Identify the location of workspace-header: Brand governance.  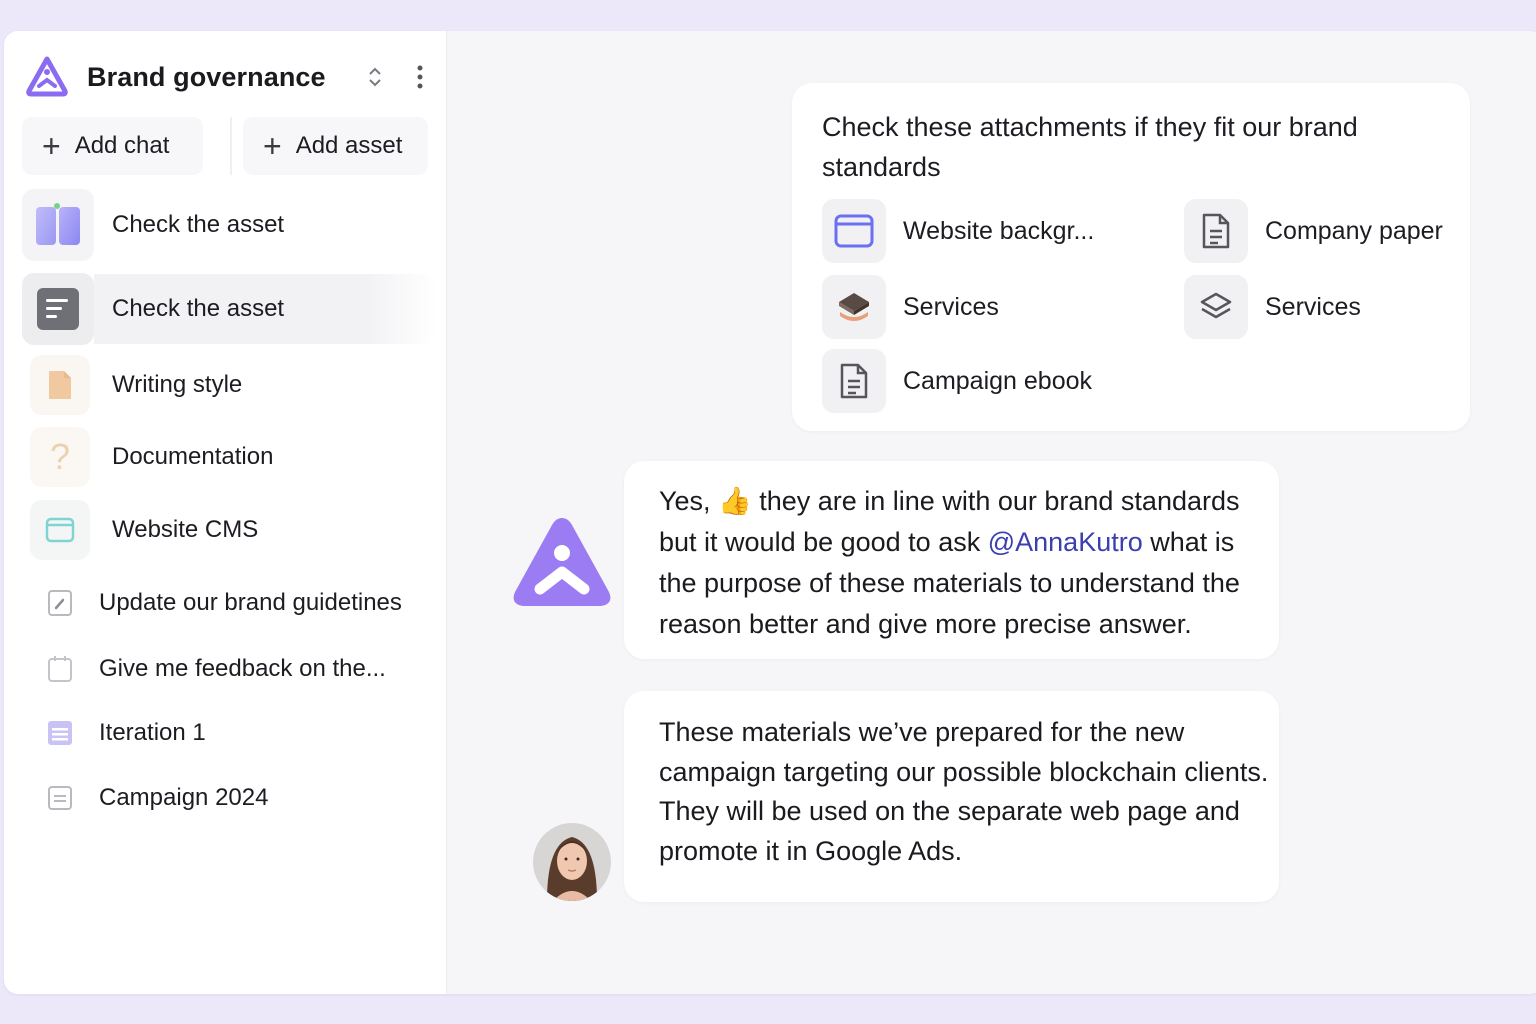
(231, 77).